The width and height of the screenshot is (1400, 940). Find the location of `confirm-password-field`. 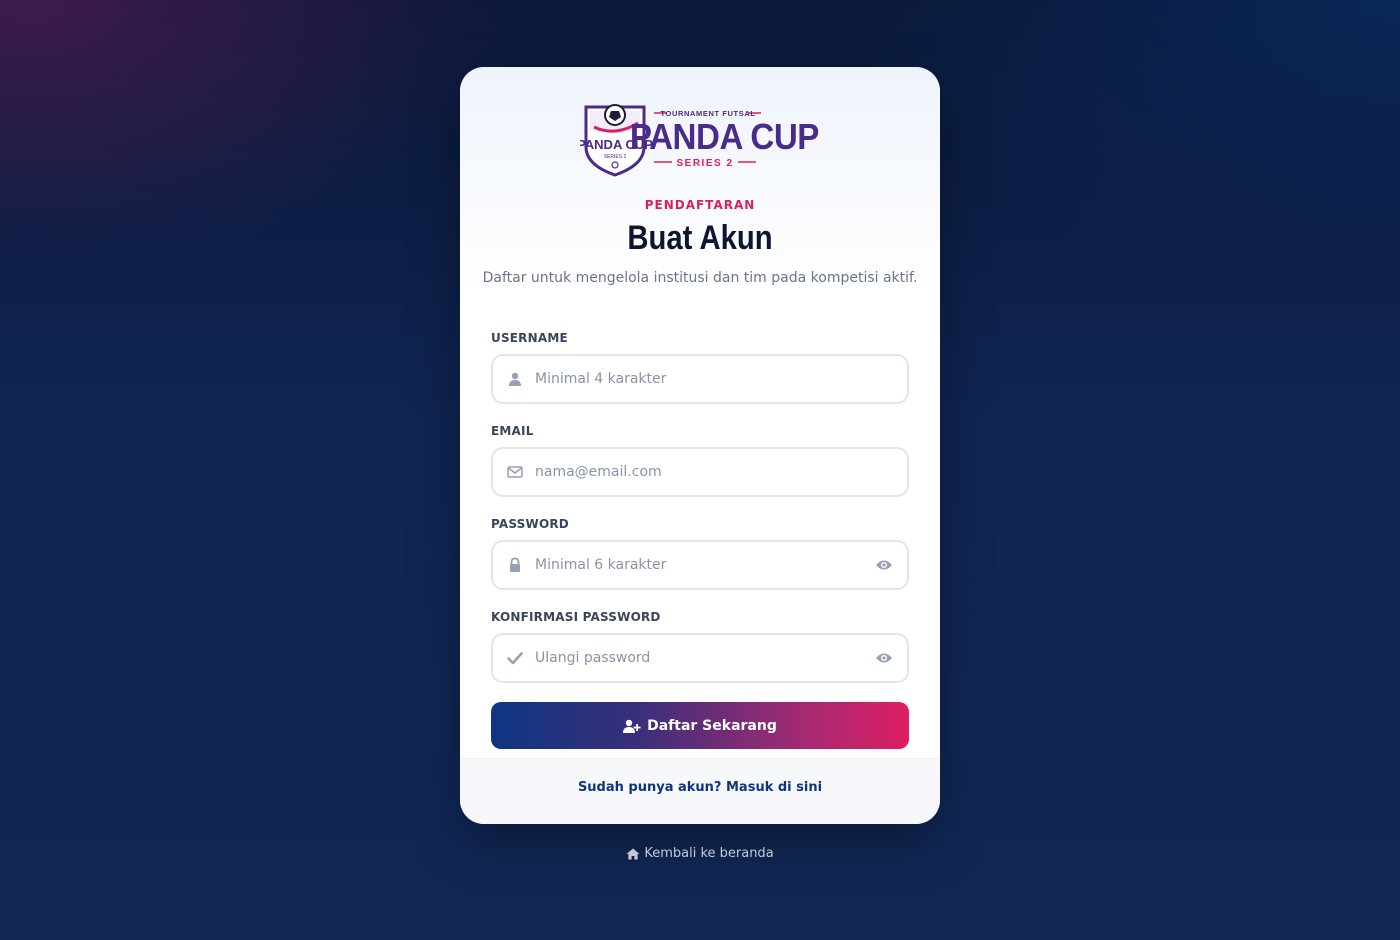

confirm-password-field is located at coordinates (700, 658).